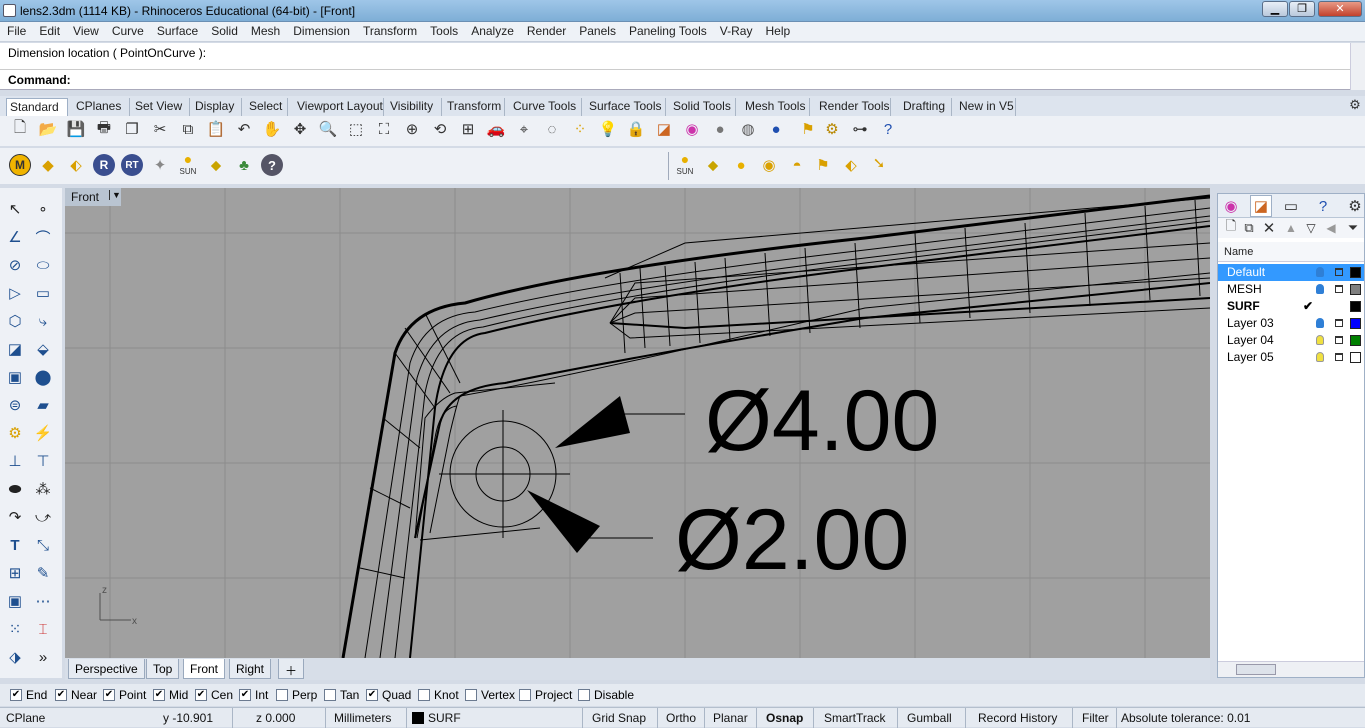 This screenshot has height=728, width=1365. I want to click on osnap-perp: Perp, so click(296, 695).